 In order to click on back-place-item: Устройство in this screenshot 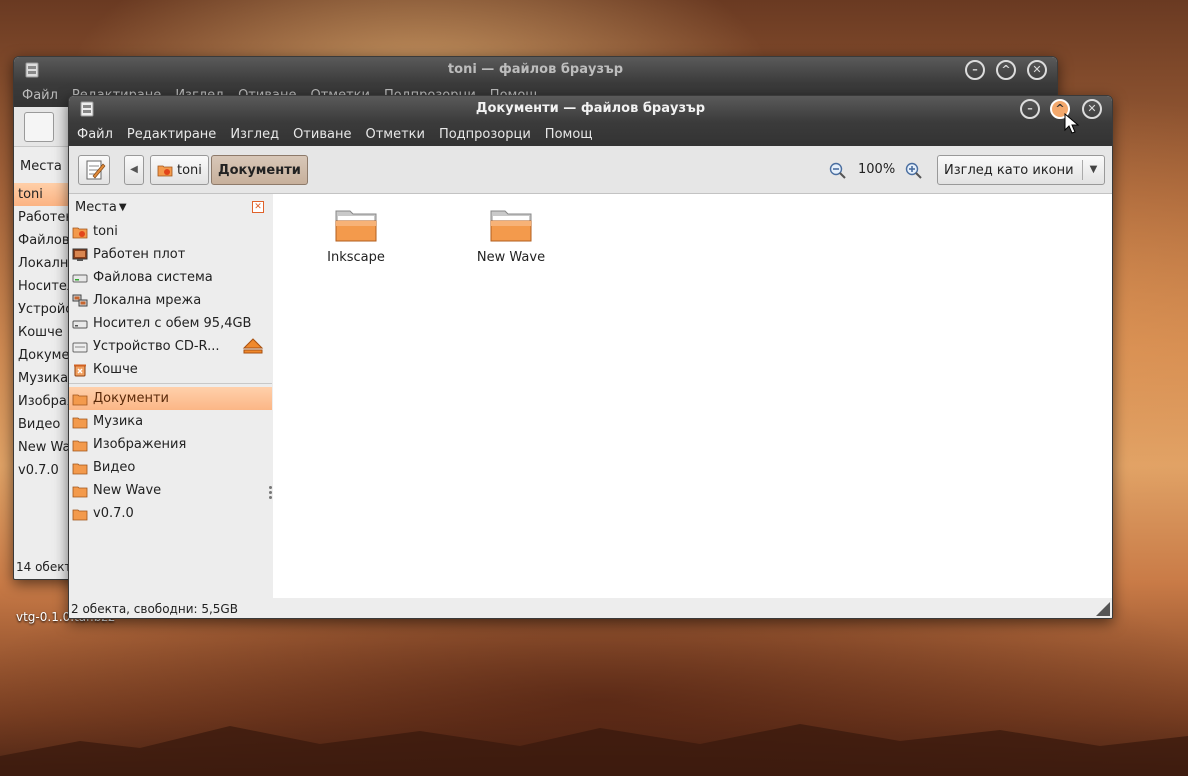, I will do `click(44, 309)`.